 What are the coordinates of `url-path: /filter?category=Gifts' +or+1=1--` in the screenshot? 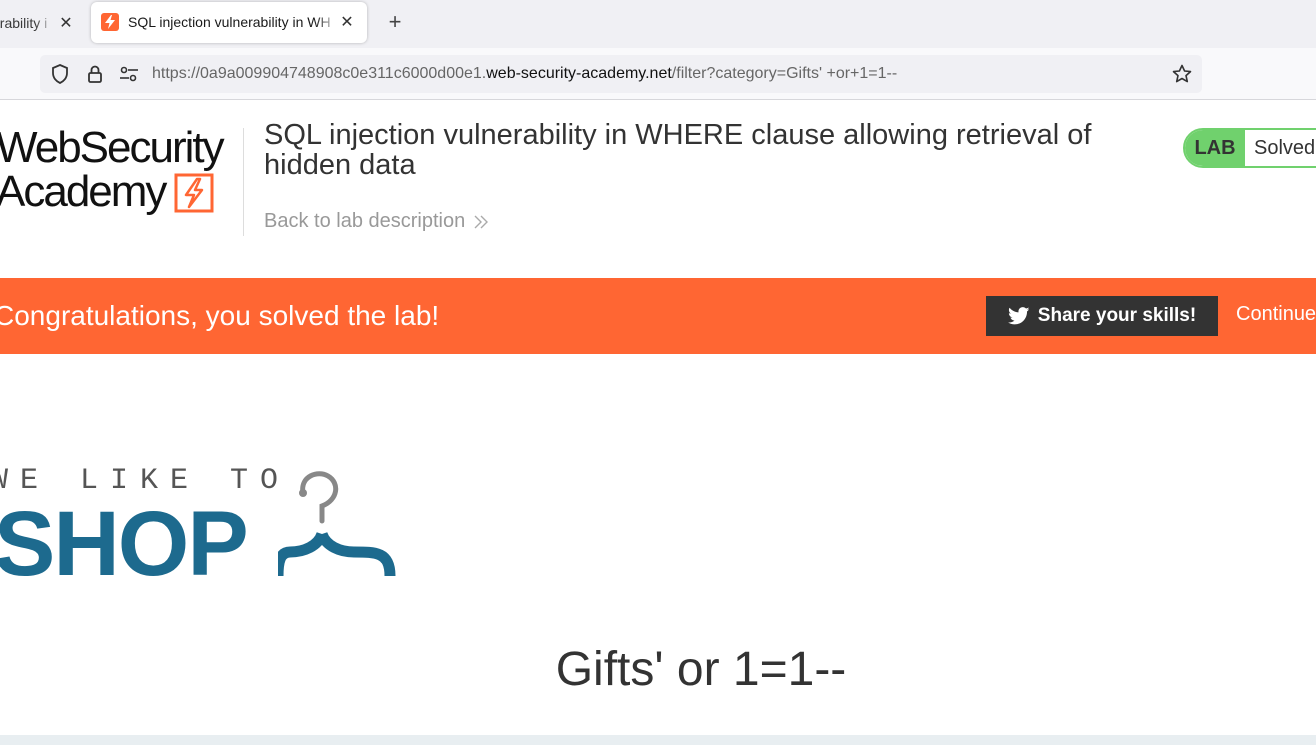 It's located at (784, 73).